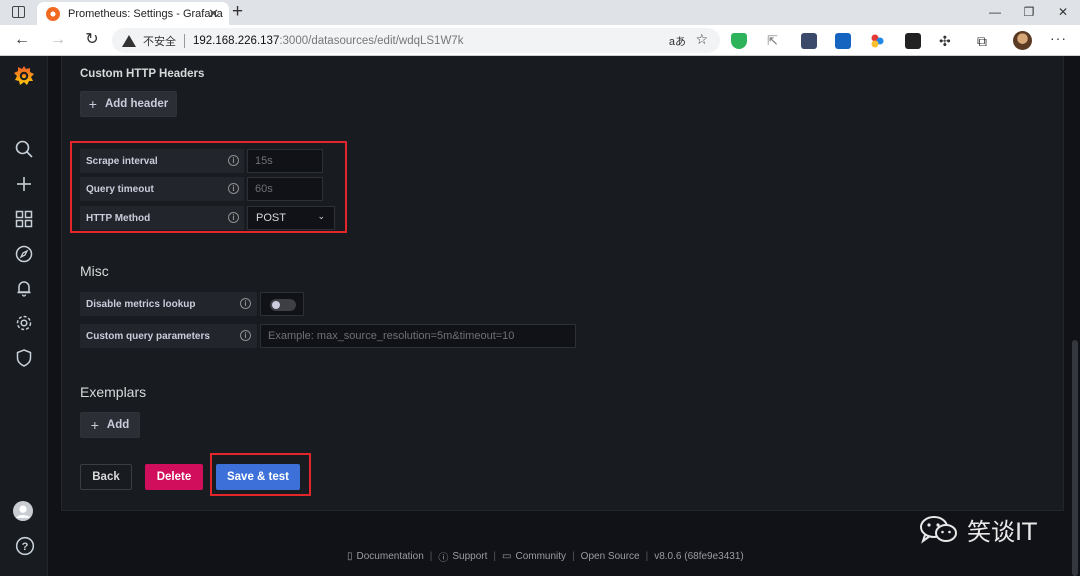 Image resolution: width=1080 pixels, height=576 pixels. Describe the element at coordinates (809, 41) in the screenshot. I see `puzzle-box-extension-icon` at that location.